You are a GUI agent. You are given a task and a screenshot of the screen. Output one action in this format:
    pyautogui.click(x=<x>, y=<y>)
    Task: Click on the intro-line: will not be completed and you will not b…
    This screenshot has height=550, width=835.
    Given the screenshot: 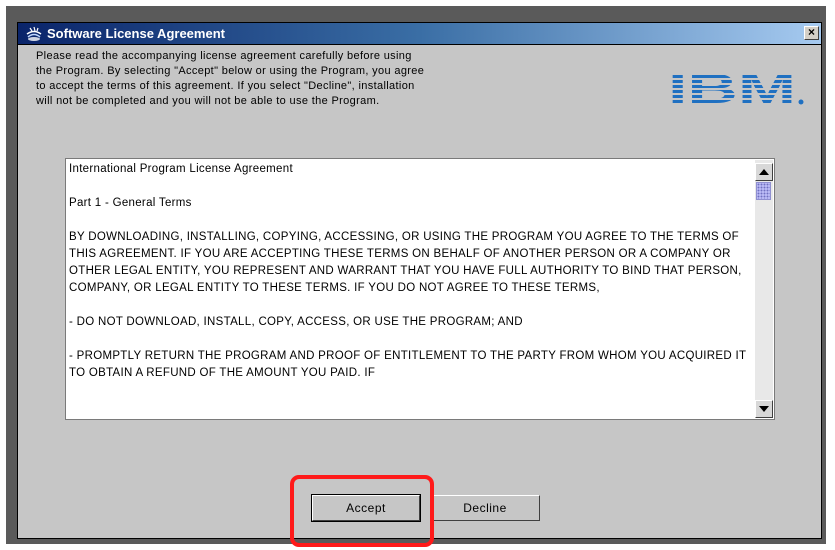 What is the action you would take?
    pyautogui.click(x=208, y=101)
    